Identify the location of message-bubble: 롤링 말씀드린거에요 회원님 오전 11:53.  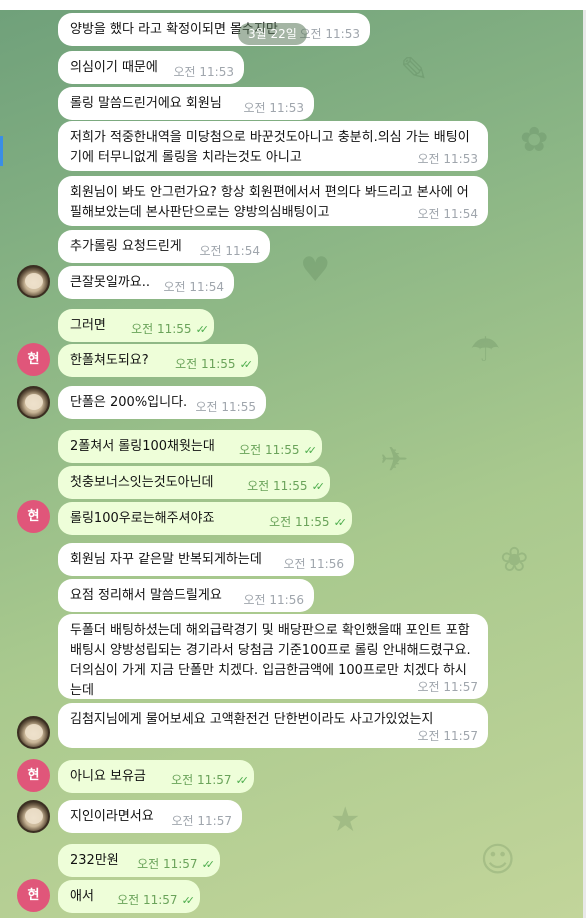
(186, 103).